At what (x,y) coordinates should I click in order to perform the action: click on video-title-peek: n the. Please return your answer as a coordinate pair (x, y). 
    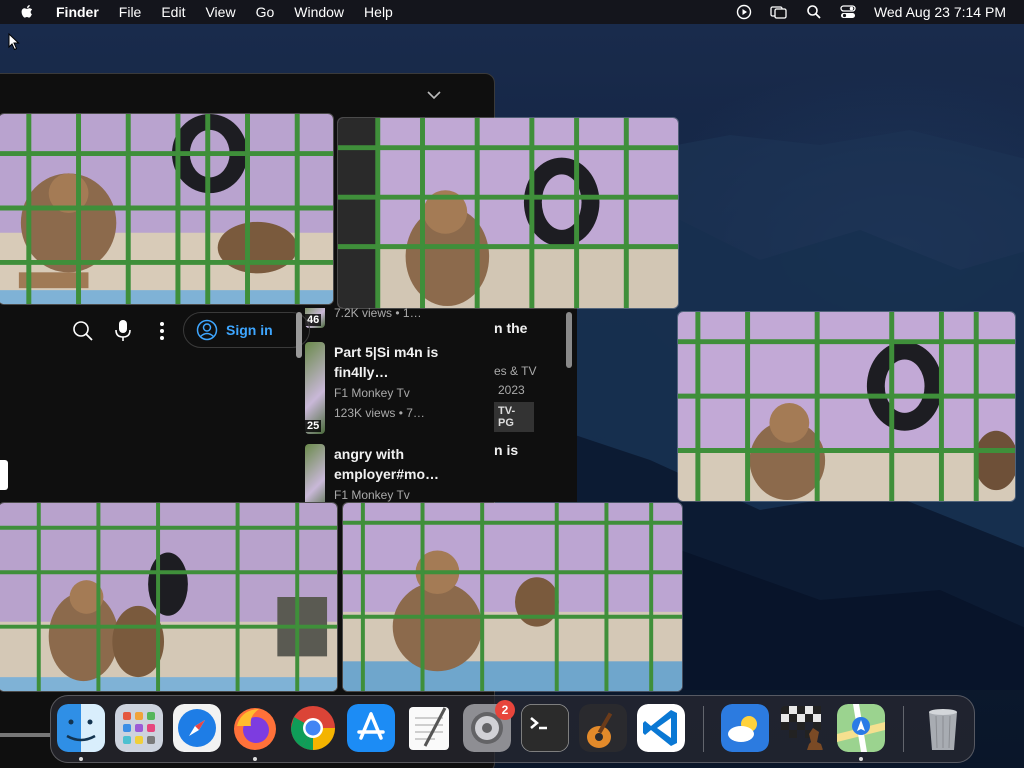
    Looking at the image, I should click on (510, 328).